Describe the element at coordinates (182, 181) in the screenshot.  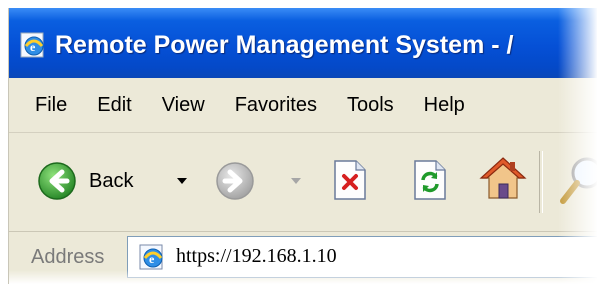
I see `back-dropdown-arrow-icon` at that location.